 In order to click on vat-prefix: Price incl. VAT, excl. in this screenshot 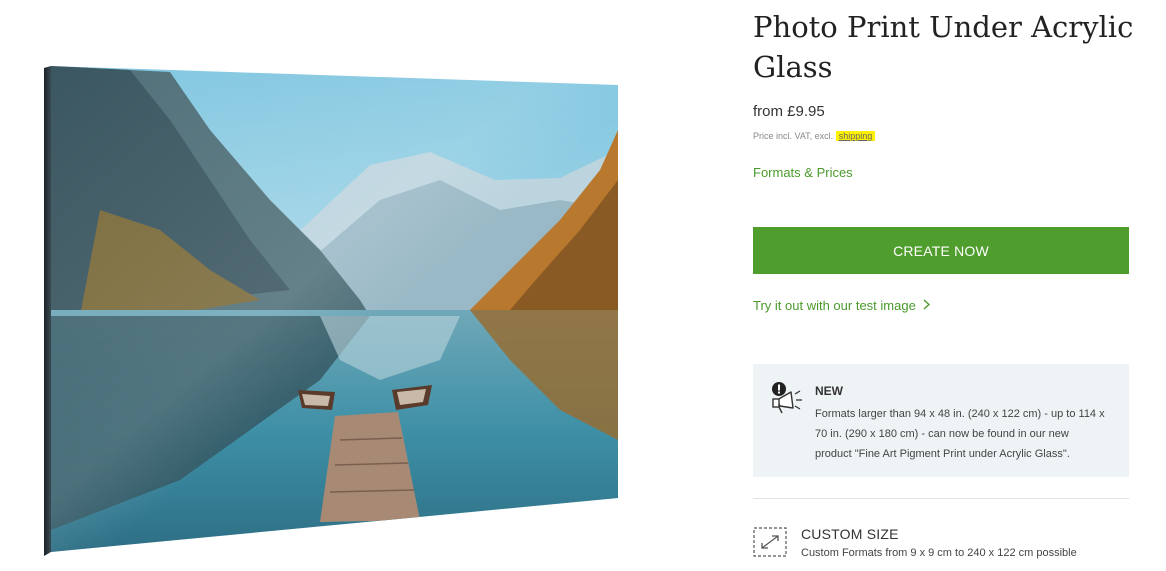, I will do `click(793, 136)`.